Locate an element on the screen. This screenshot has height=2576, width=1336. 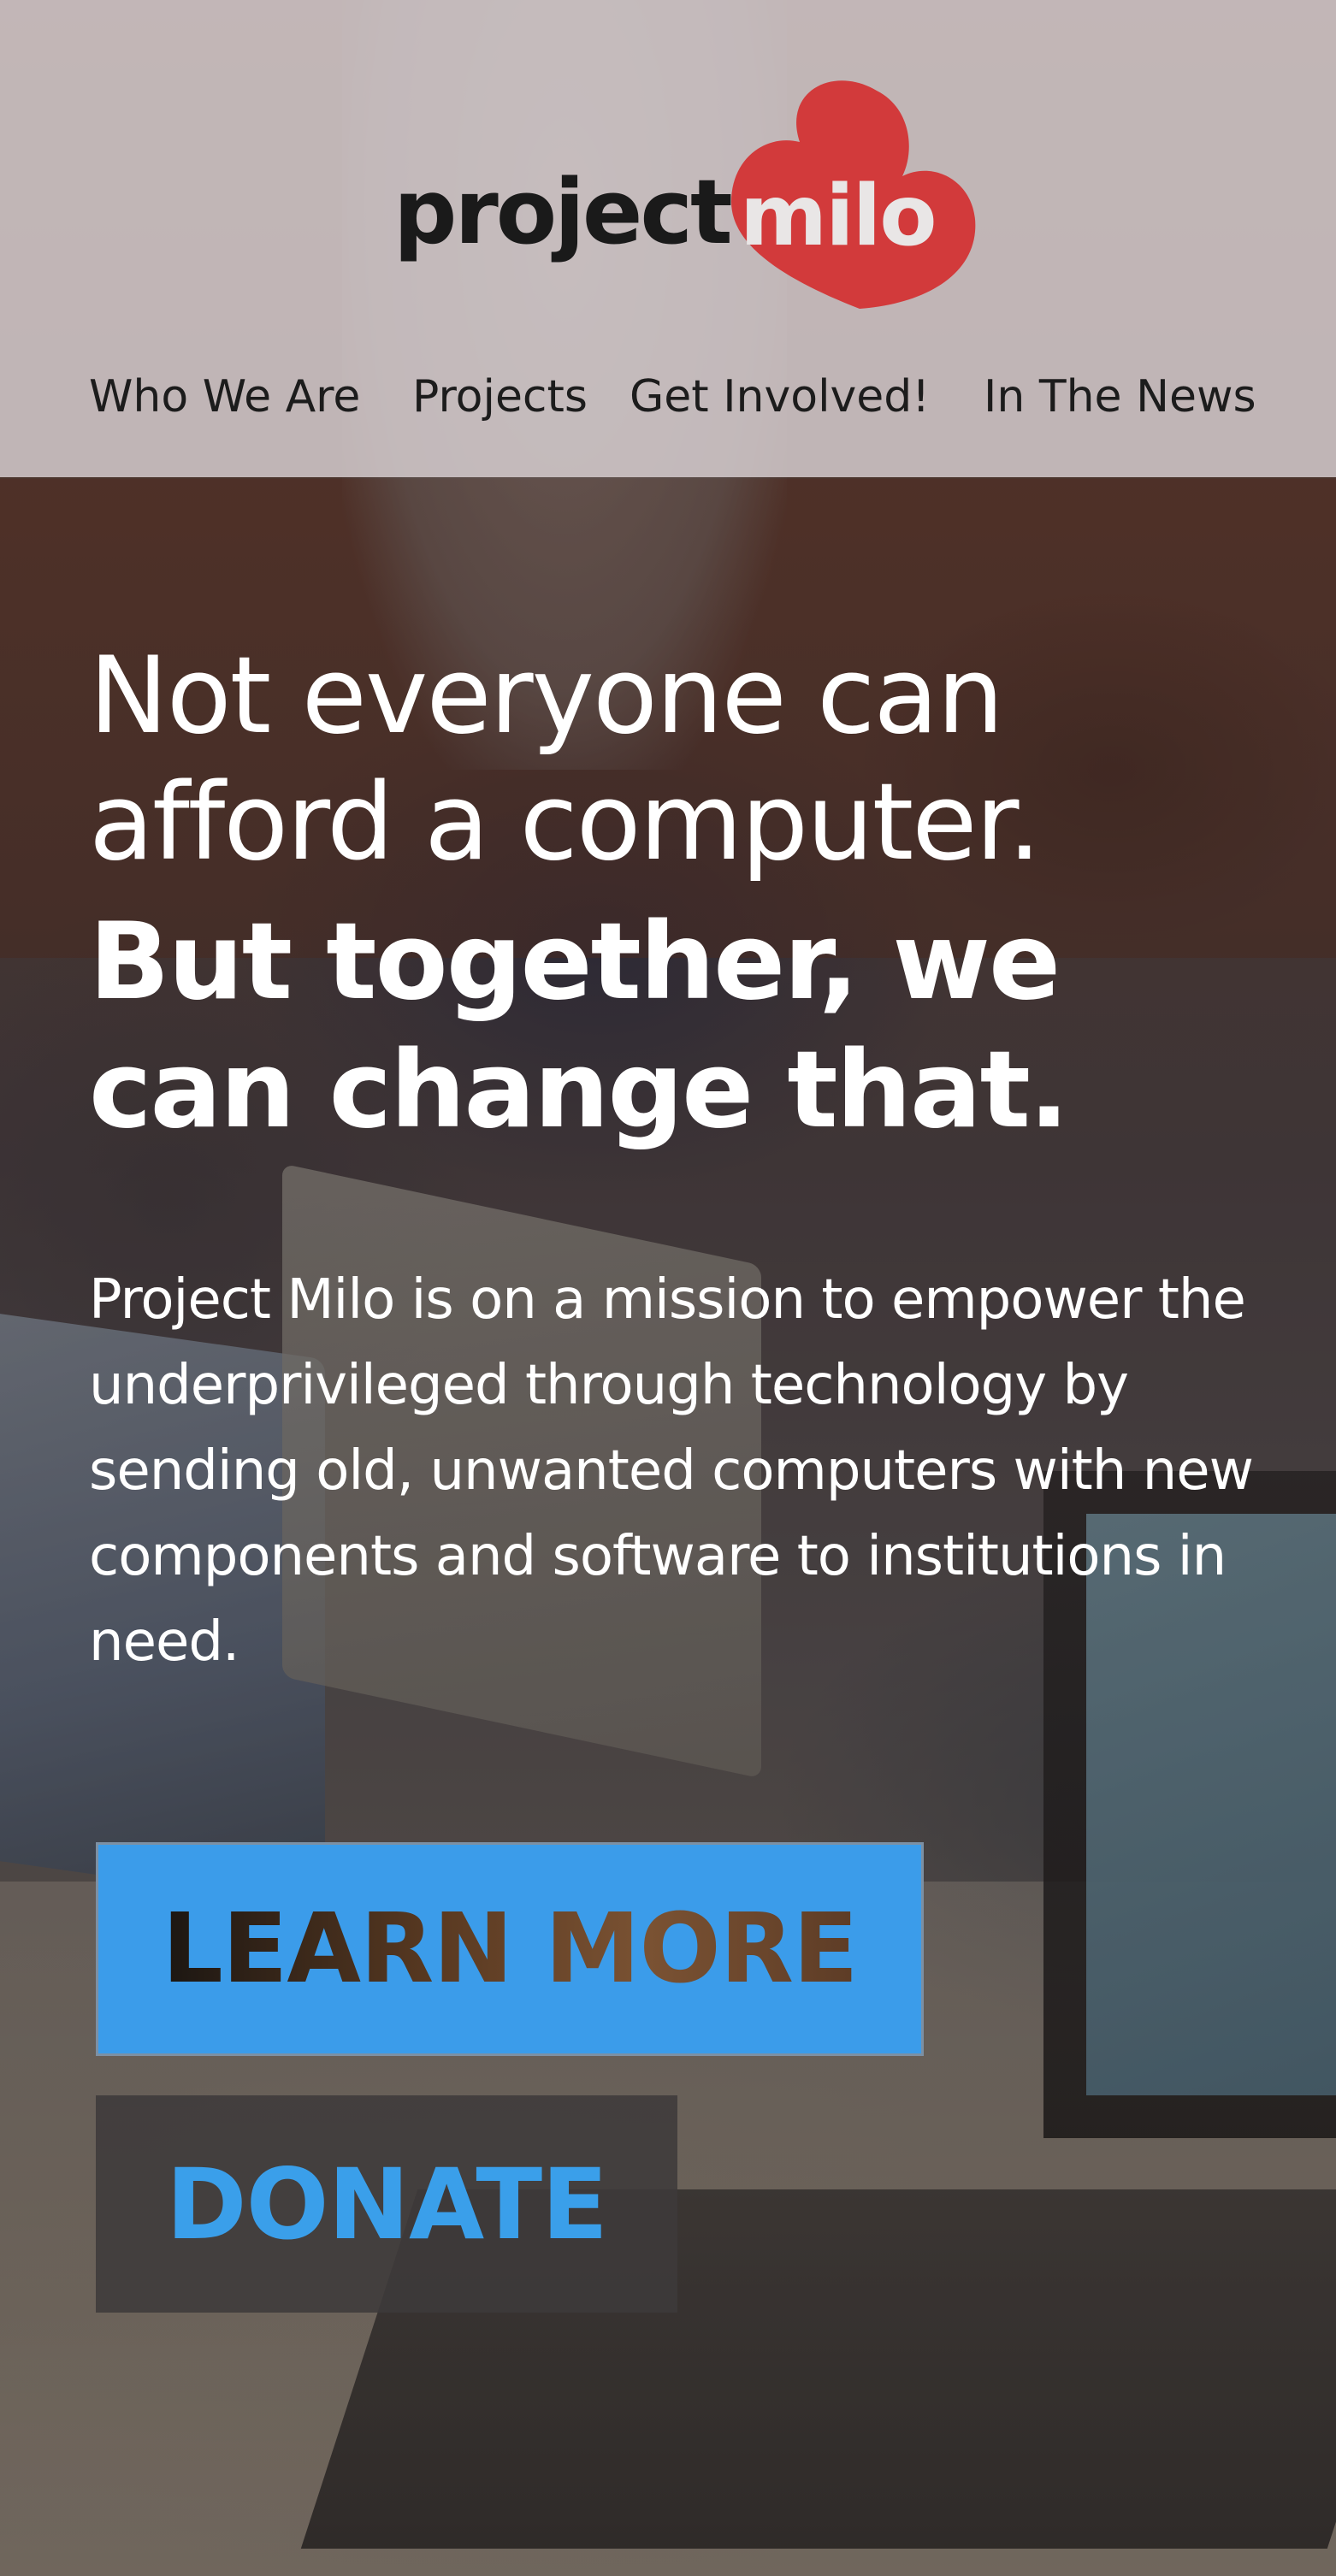
nav-projects: Projects is located at coordinates (500, 397).